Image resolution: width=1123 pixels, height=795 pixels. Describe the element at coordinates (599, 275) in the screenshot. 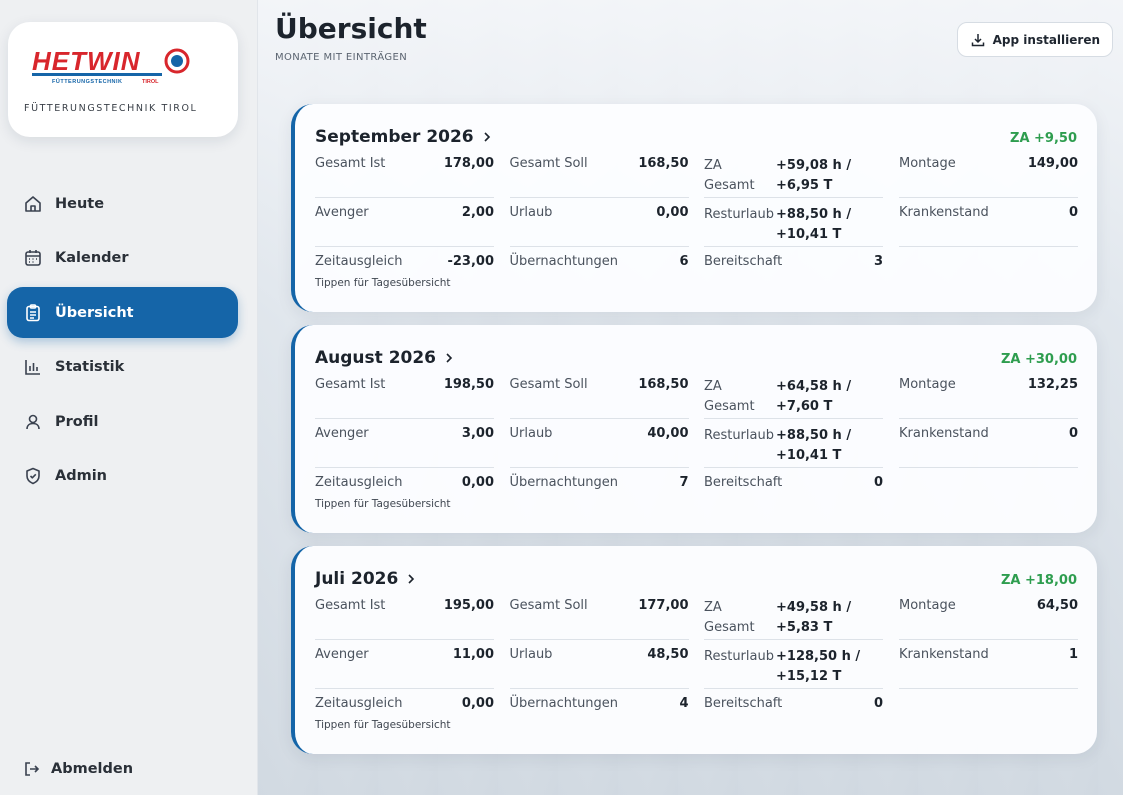

I see `stat-uebernachtungen: Übernachtungen 6` at that location.